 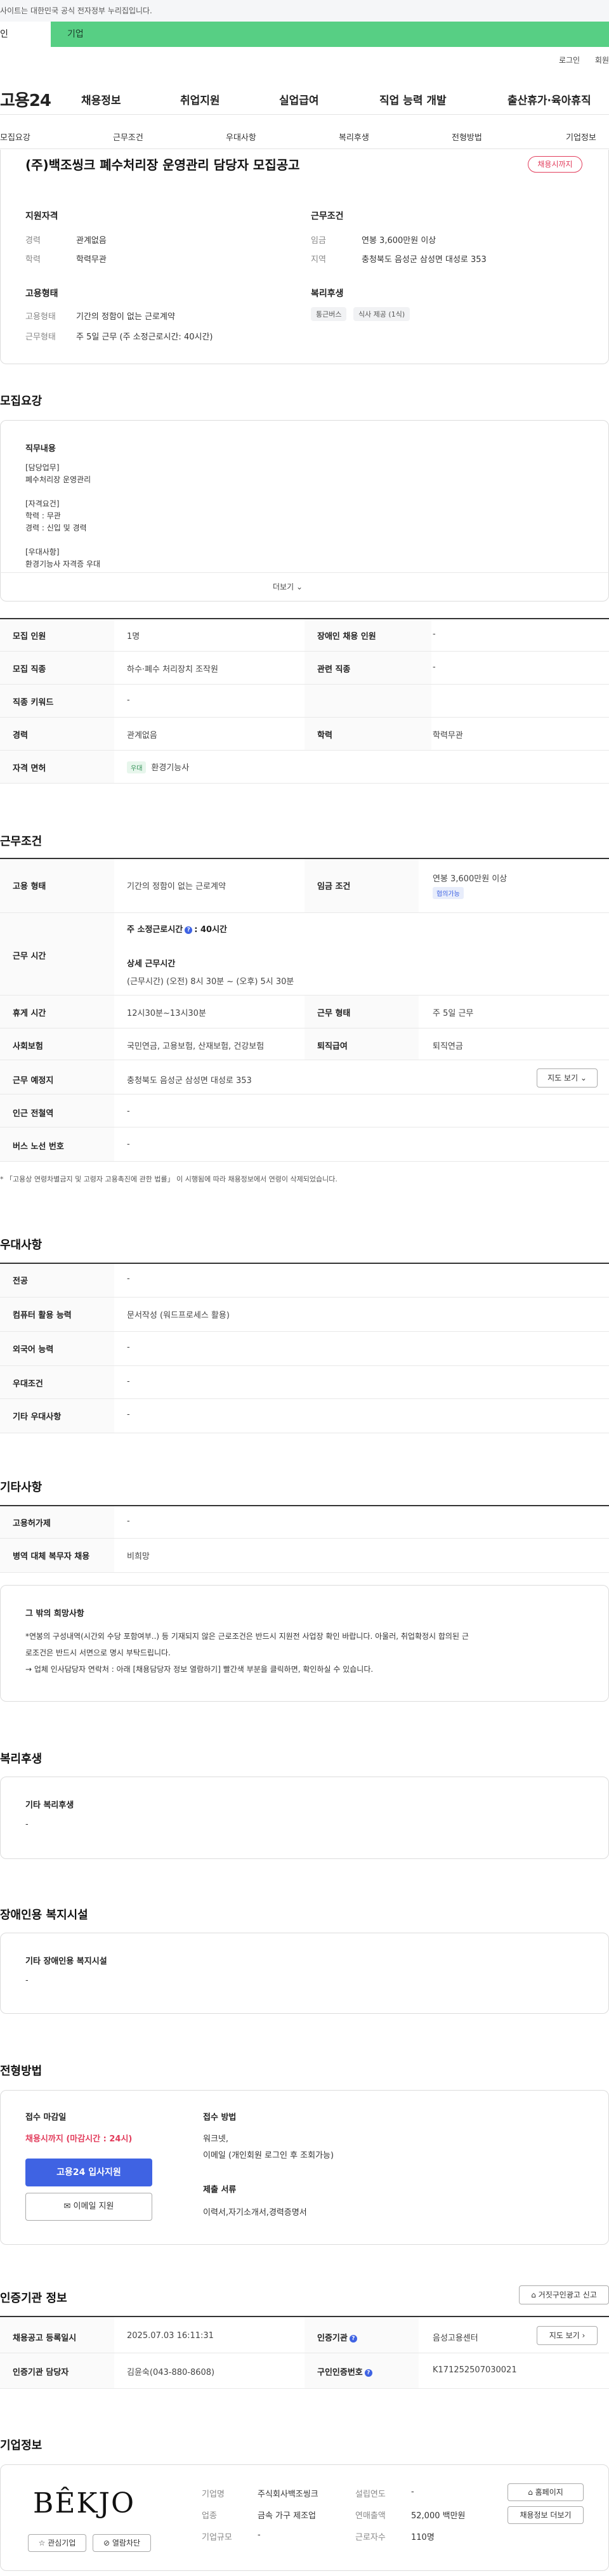 I want to click on map-button: 지도 보기 ⌄, so click(x=568, y=1078).